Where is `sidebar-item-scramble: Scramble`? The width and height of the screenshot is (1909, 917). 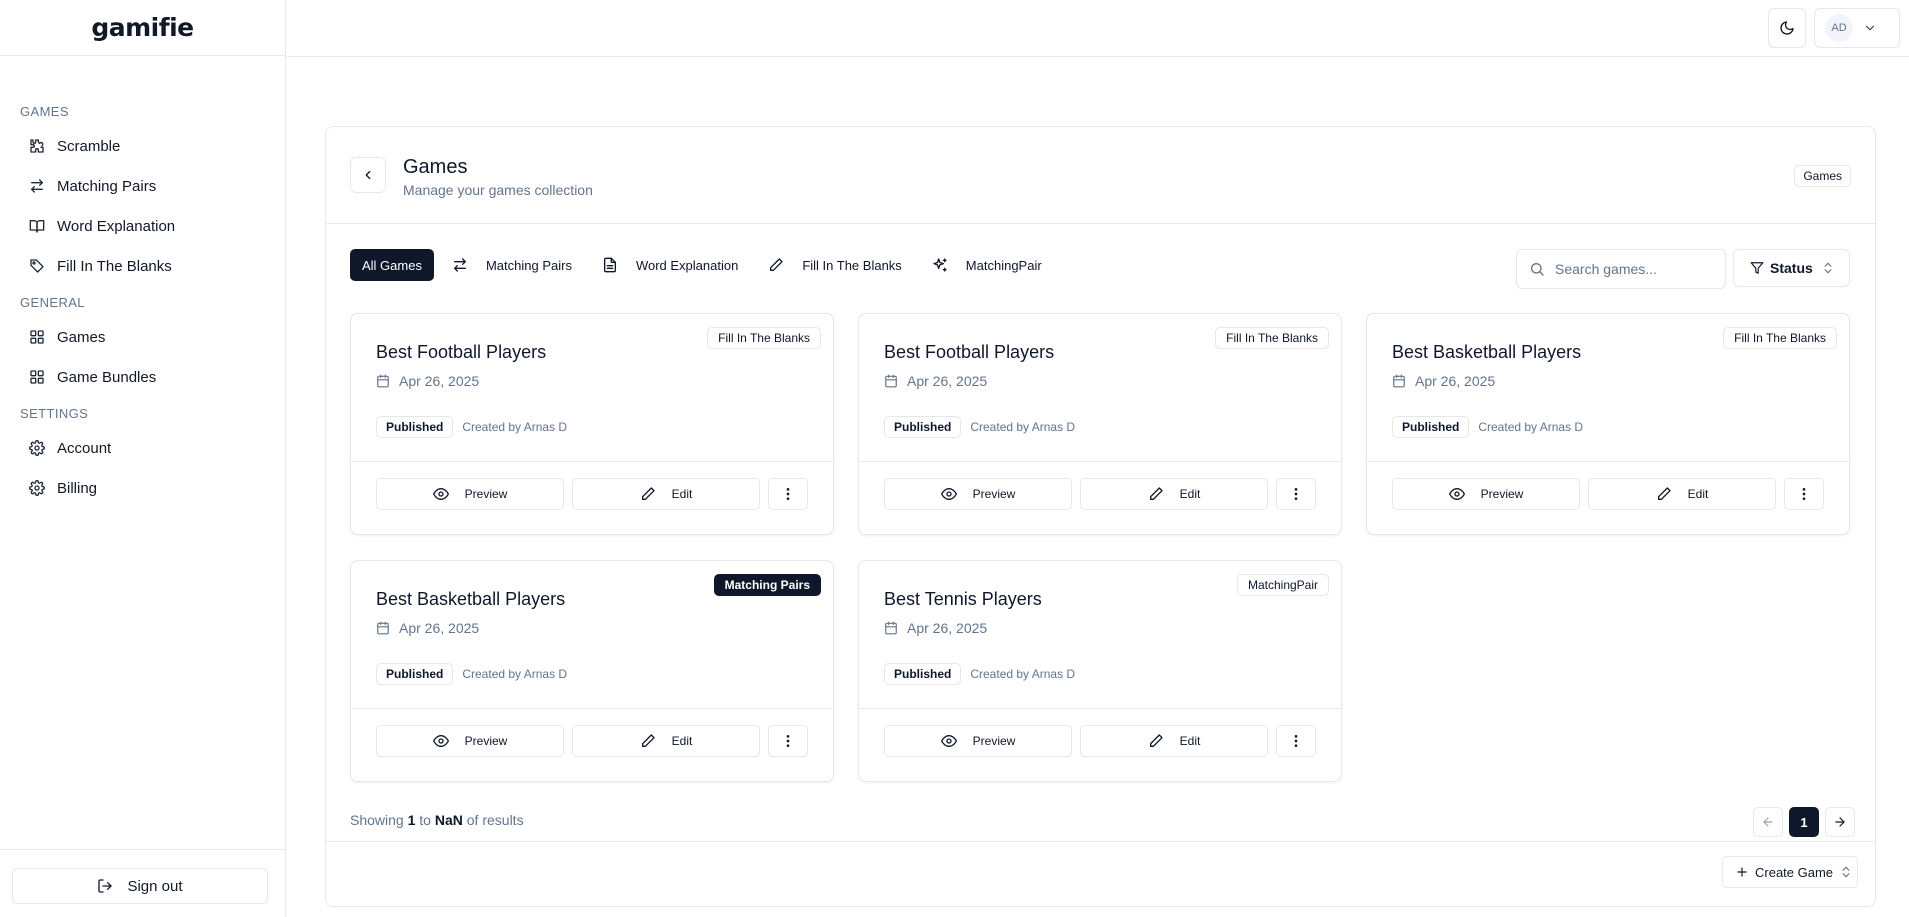 sidebar-item-scramble: Scramble is located at coordinates (142, 146).